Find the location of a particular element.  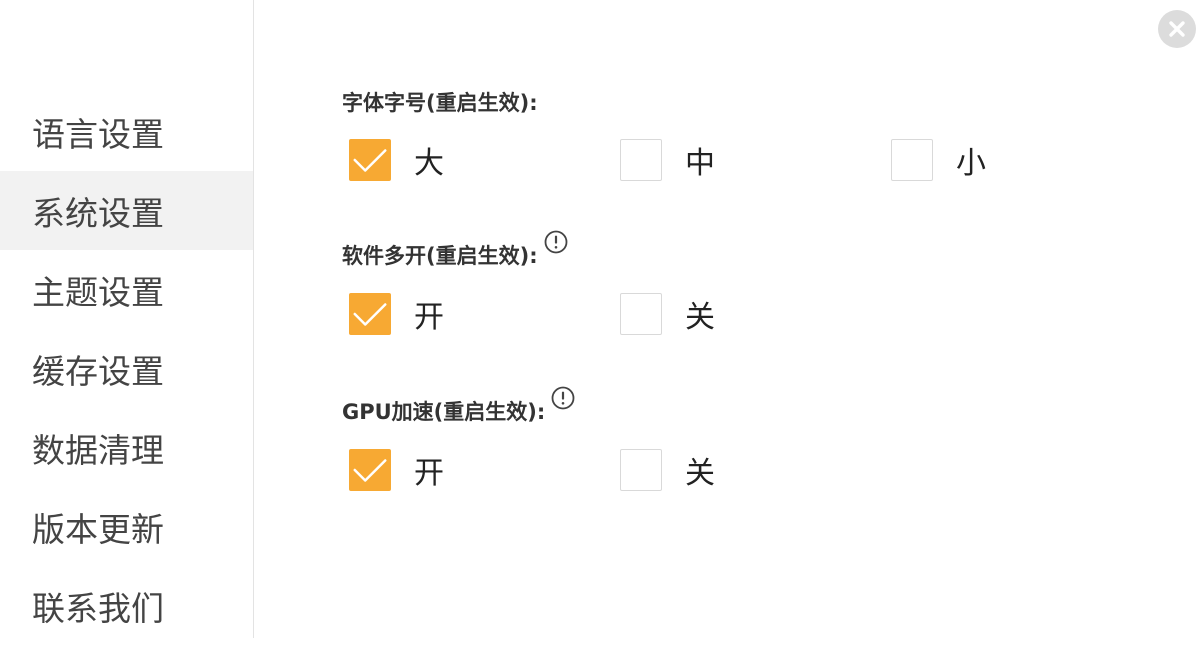

multi-open-option-on: 开 is located at coordinates (396, 314).